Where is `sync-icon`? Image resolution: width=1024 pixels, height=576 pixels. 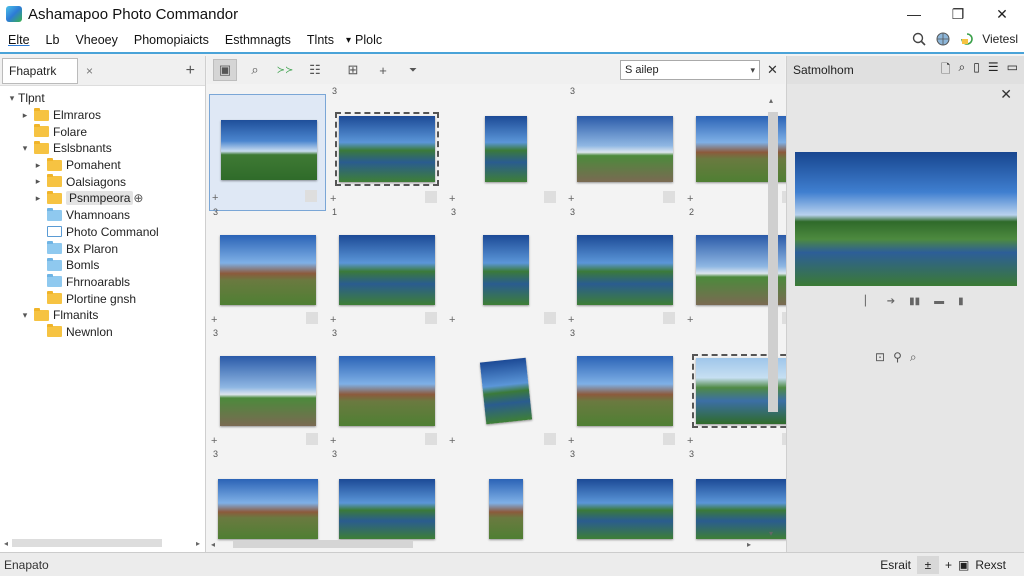 sync-icon is located at coordinates (967, 39).